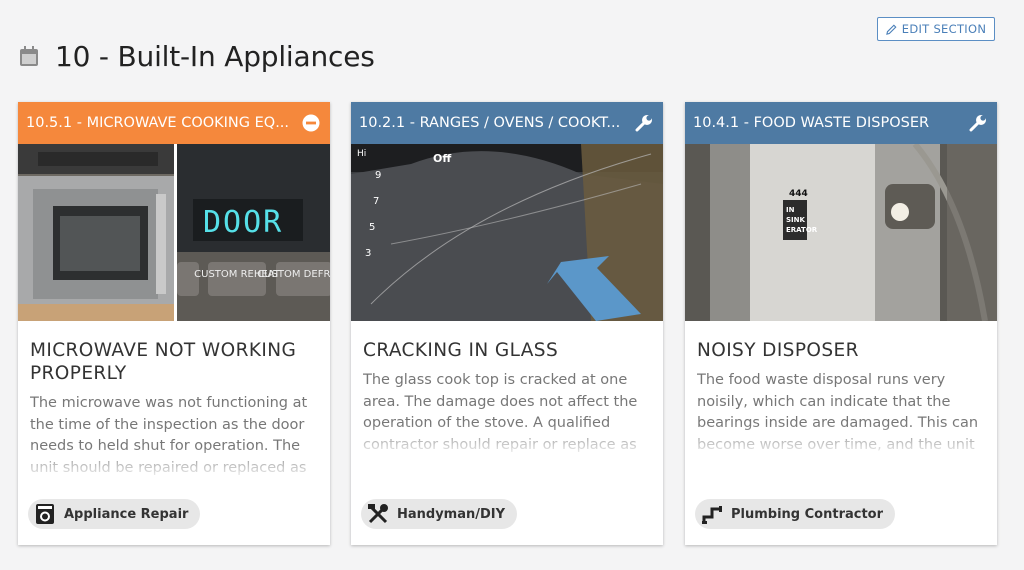 Image resolution: width=1024 pixels, height=570 pixels. I want to click on contractor-tag-appliance-repair: Appliance Repair, so click(114, 514).